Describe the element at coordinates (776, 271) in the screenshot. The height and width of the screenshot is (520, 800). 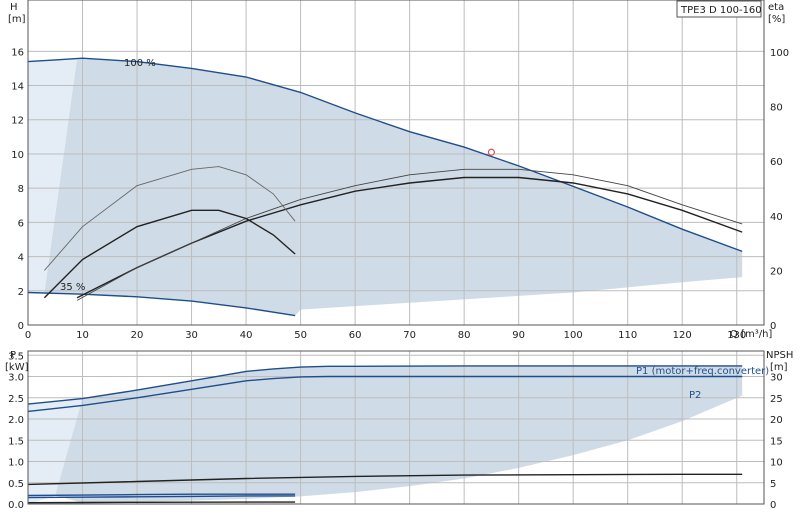
I see `top-right-tick-label: 20` at that location.